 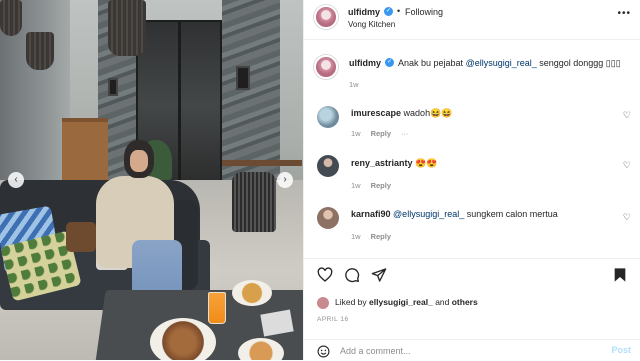 What do you see at coordinates (352, 275) in the screenshot?
I see `comment-bubble-icon` at bounding box center [352, 275].